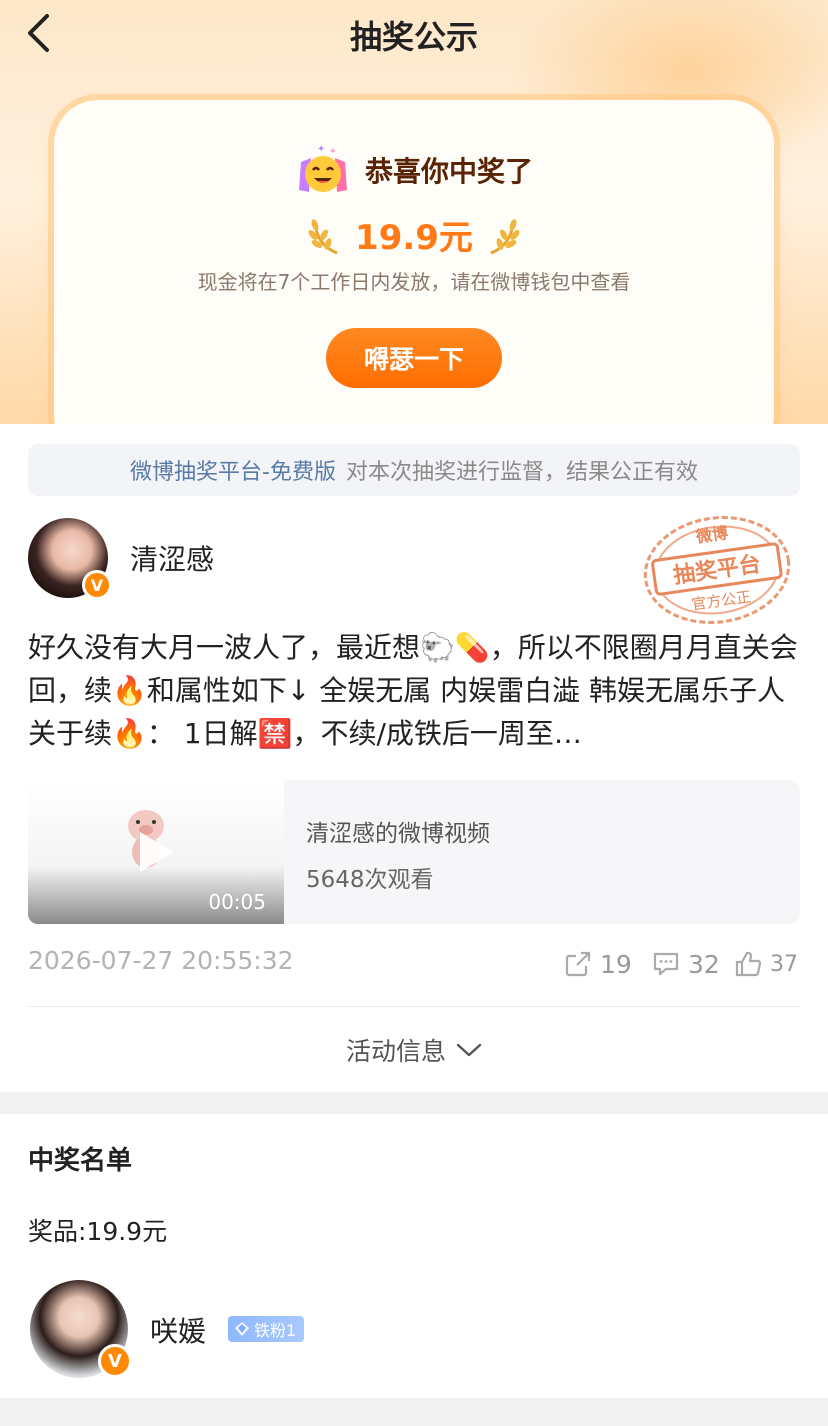 The image size is (828, 1426). Describe the element at coordinates (242, 1329) in the screenshot. I see `diamond-icon` at that location.